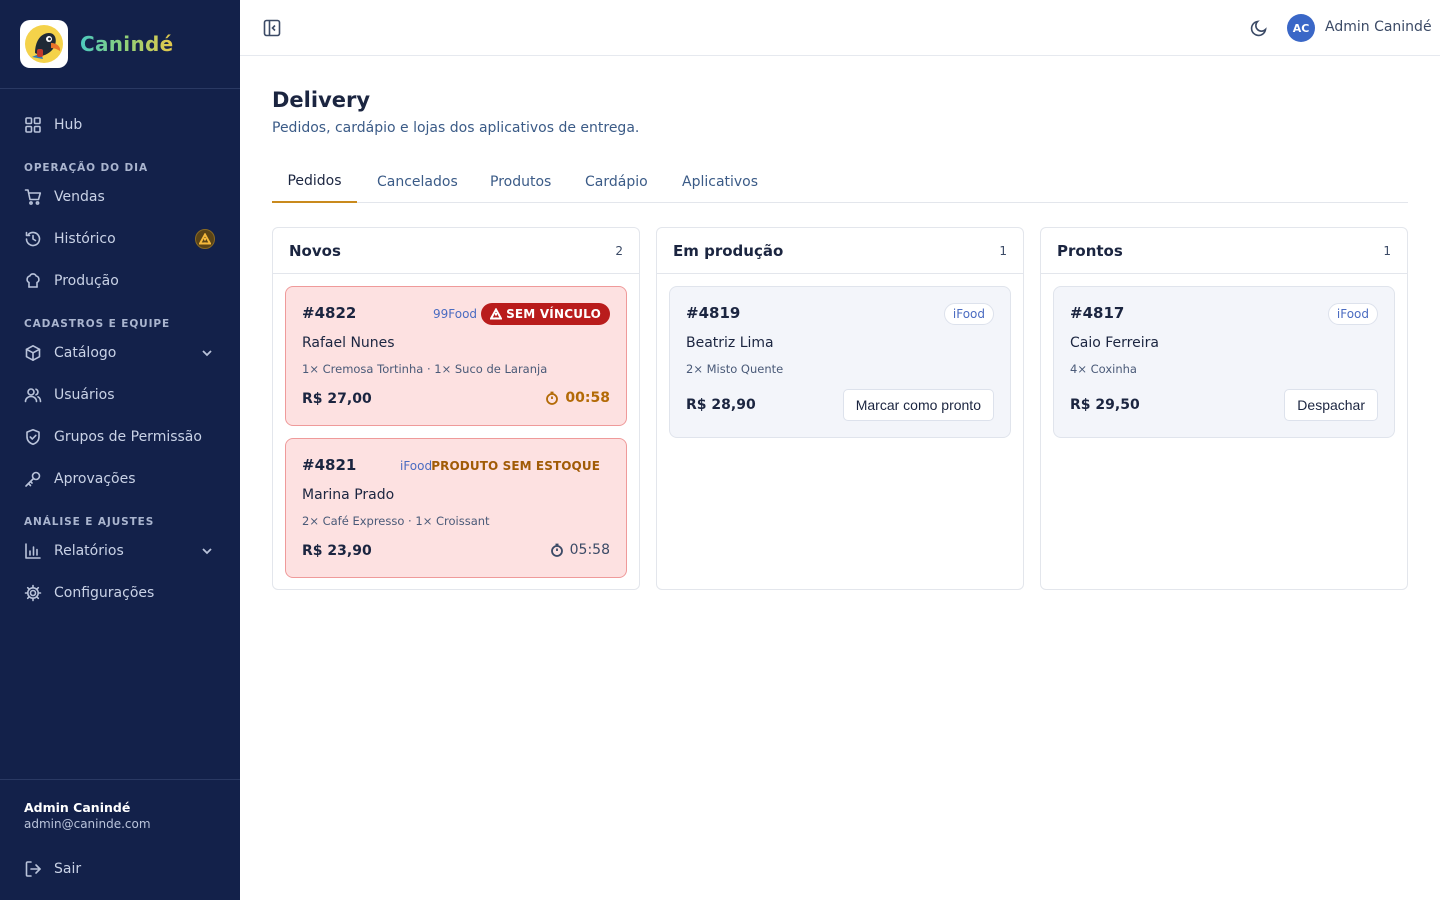  I want to click on column-title: Em produção, so click(728, 251).